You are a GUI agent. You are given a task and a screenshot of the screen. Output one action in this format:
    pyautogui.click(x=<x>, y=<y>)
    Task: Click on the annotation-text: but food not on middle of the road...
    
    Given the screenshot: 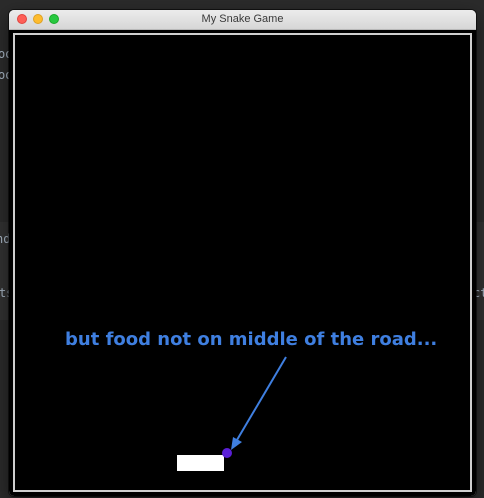 What is the action you would take?
    pyautogui.click(x=251, y=339)
    